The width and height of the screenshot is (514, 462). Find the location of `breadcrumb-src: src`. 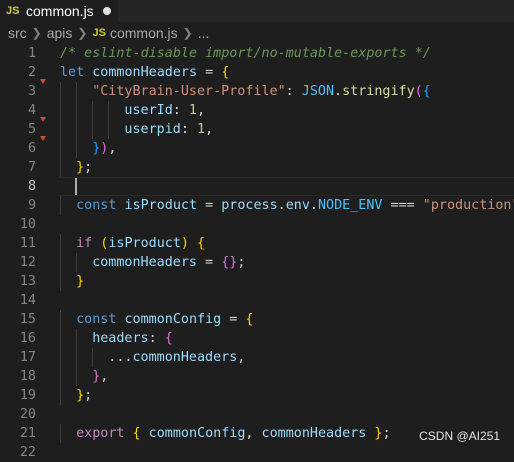

breadcrumb-src: src is located at coordinates (17, 33).